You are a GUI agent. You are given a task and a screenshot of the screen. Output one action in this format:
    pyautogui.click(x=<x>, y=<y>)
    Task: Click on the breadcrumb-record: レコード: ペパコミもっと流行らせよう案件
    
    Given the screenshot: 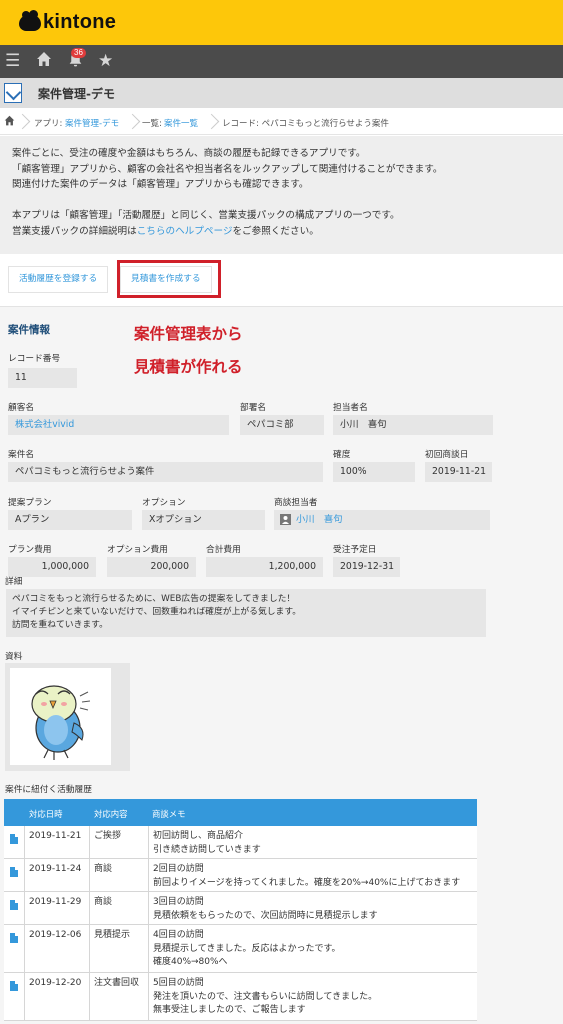 What is the action you would take?
    pyautogui.click(x=305, y=124)
    